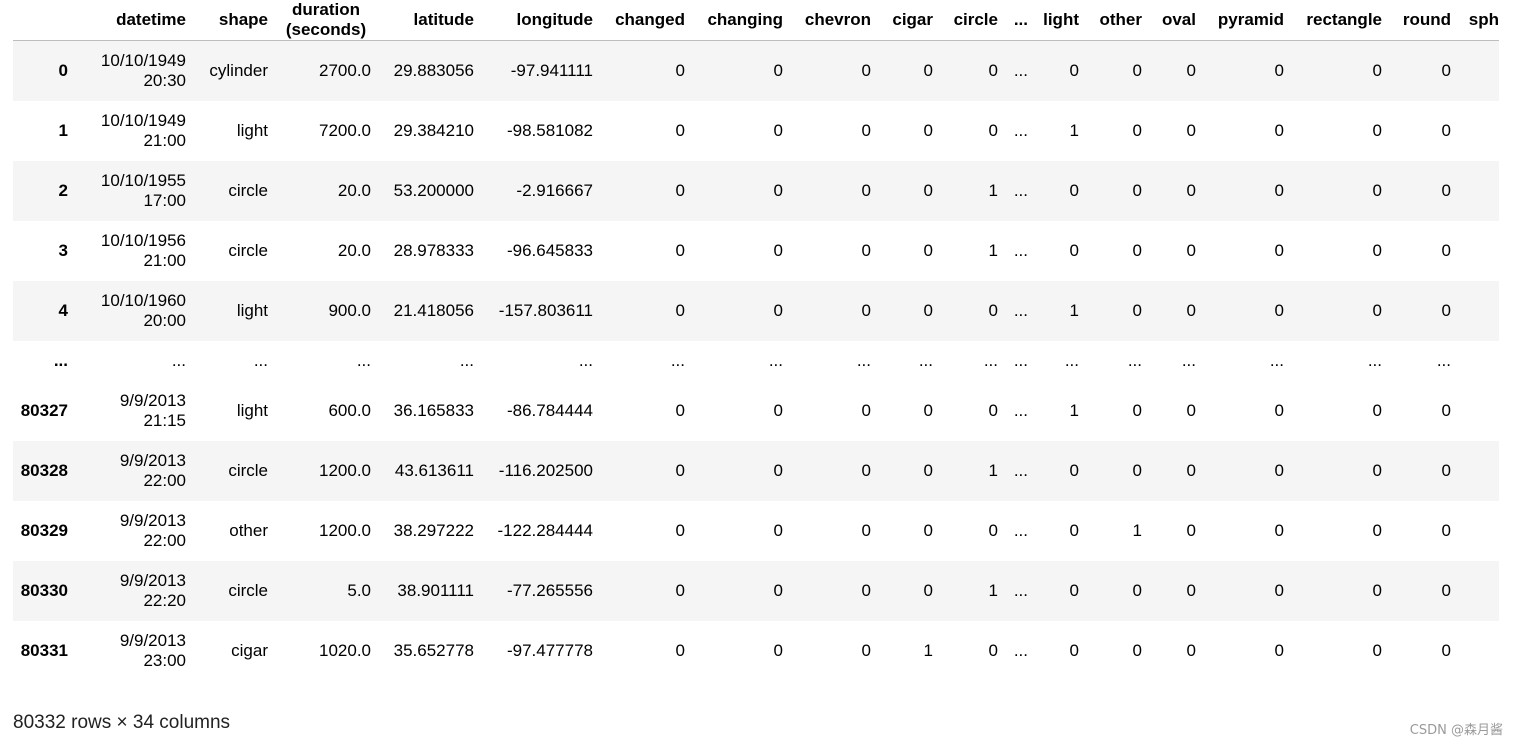 This screenshot has height=745, width=1517. What do you see at coordinates (545, 310) in the screenshot?
I see `cell-longitude: -157.803611` at bounding box center [545, 310].